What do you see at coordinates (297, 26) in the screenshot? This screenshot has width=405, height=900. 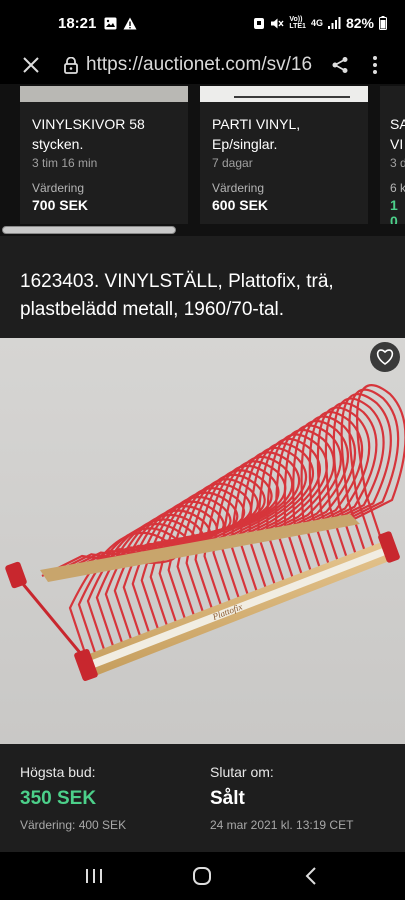 I see `network-lte: LTE1` at bounding box center [297, 26].